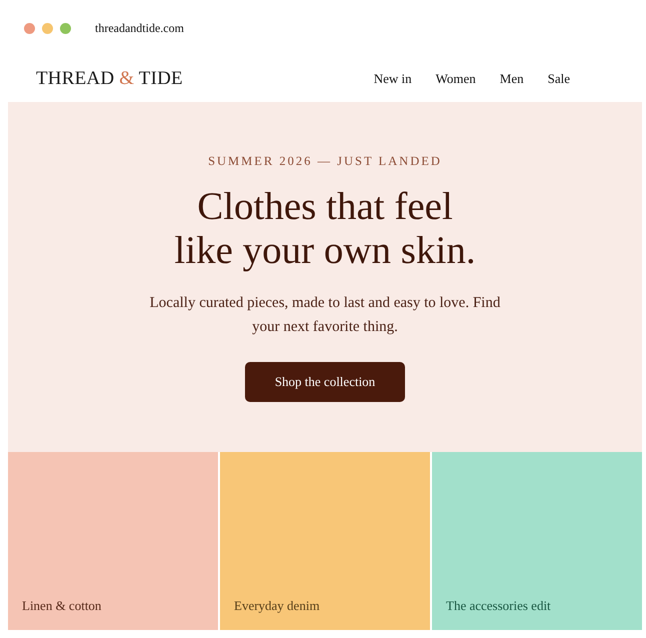 Image resolution: width=646 pixels, height=638 pixels. Describe the element at coordinates (325, 161) in the screenshot. I see `eyebrow-text: SUMMER 2026 — JUST LANDED` at that location.